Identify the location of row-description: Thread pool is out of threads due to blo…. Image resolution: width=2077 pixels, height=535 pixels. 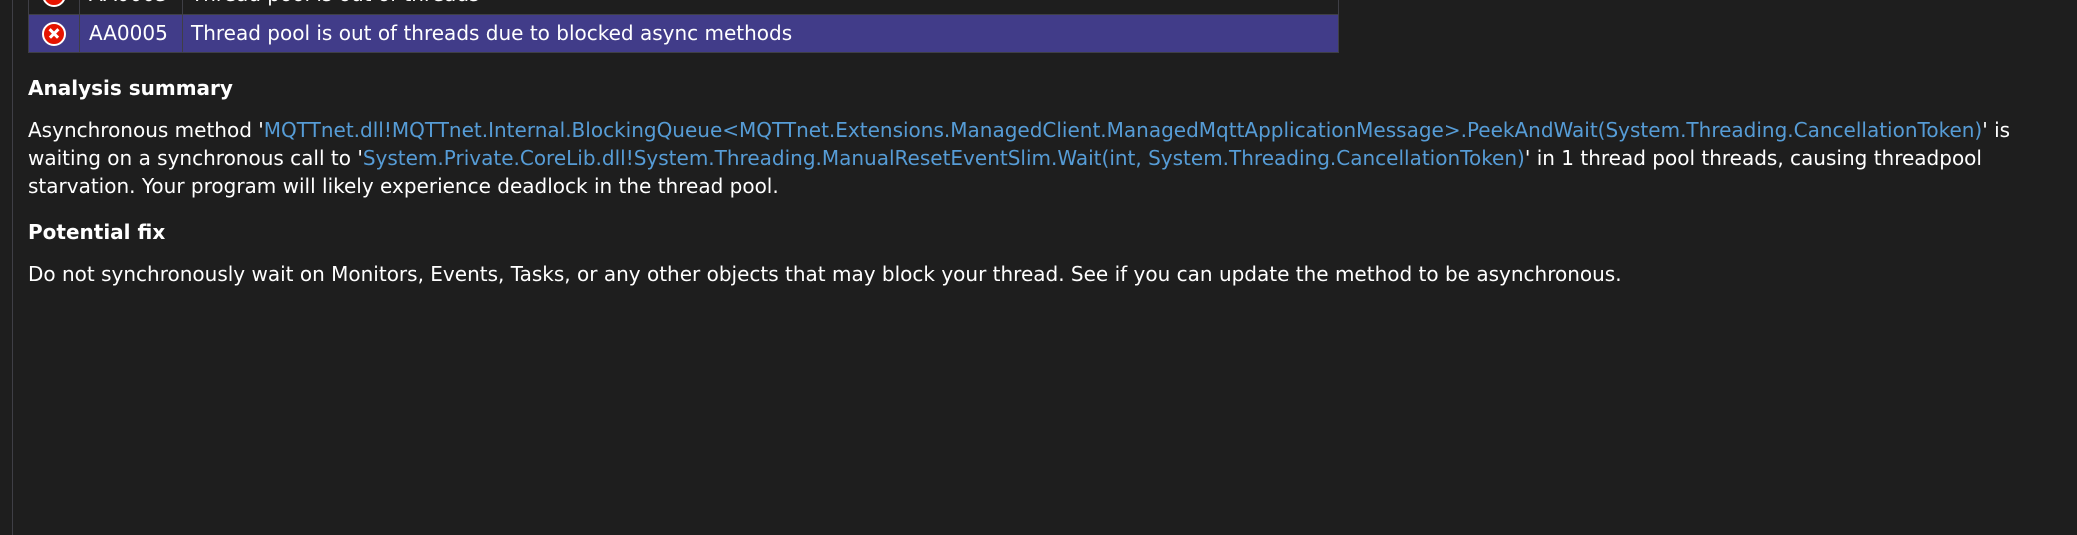
(492, 33).